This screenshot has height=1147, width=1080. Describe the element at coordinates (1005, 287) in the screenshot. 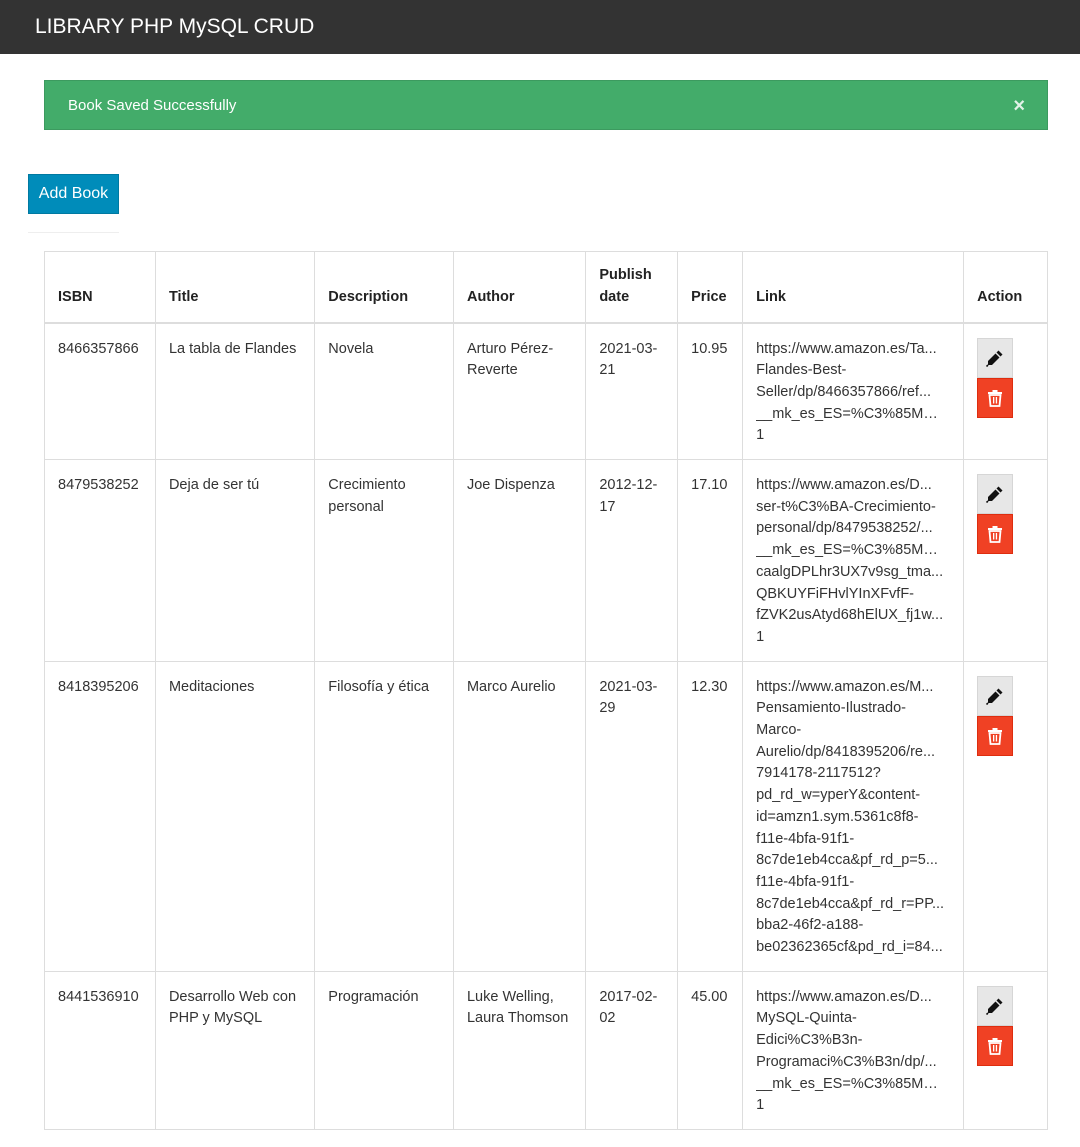

I see `header-action: Action` at that location.